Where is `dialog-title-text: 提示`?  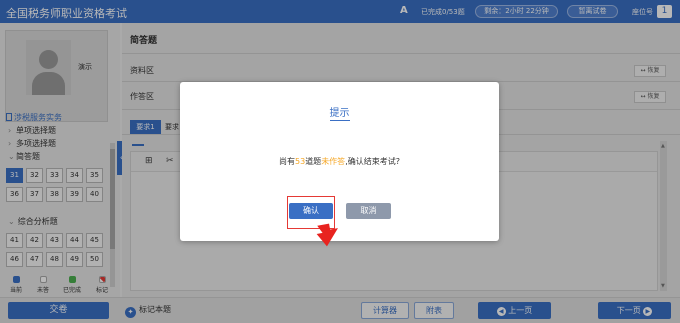 dialog-title-text: 提示 is located at coordinates (339, 114).